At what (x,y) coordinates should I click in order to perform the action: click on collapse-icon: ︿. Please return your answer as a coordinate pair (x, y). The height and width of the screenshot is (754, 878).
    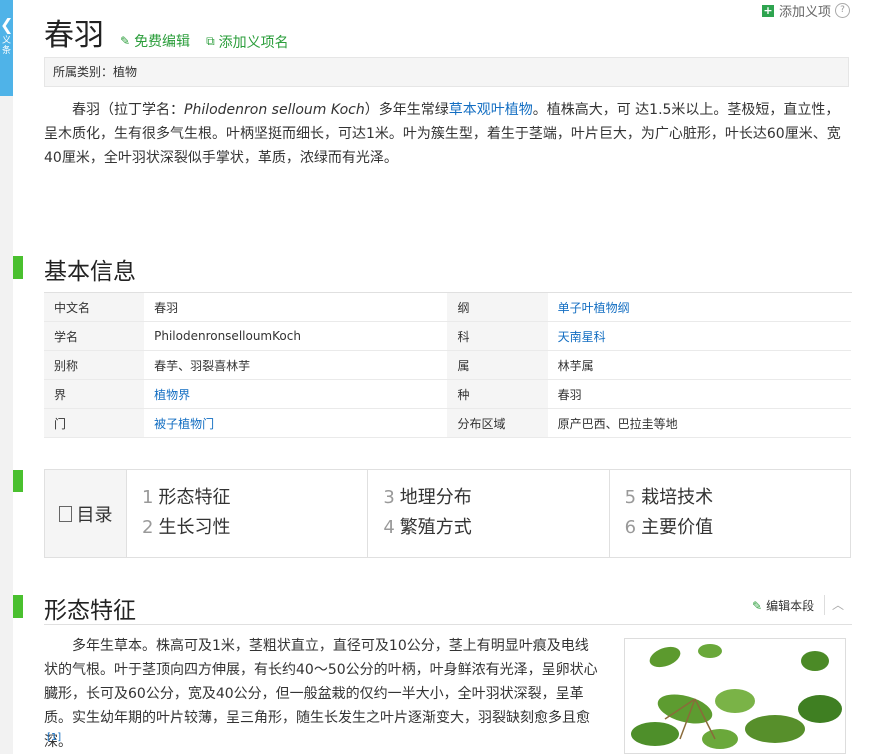
    Looking at the image, I should click on (837, 605).